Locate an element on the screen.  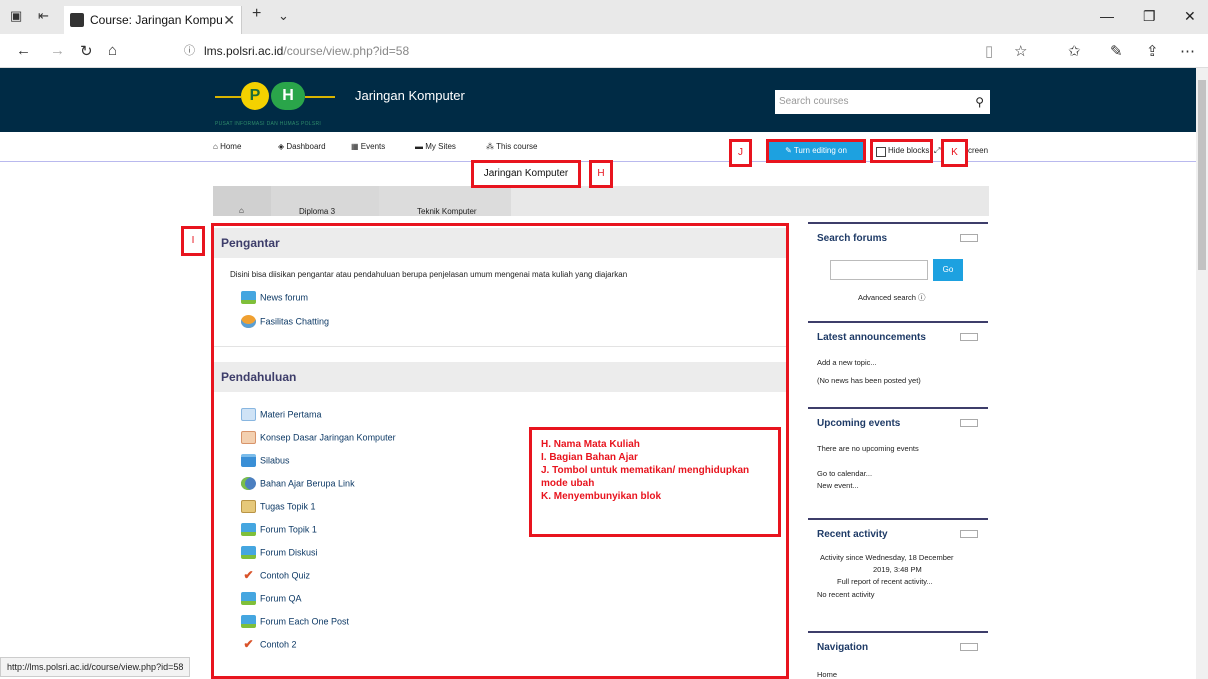
minimize-icon: — is located at coordinates (1107, 16).